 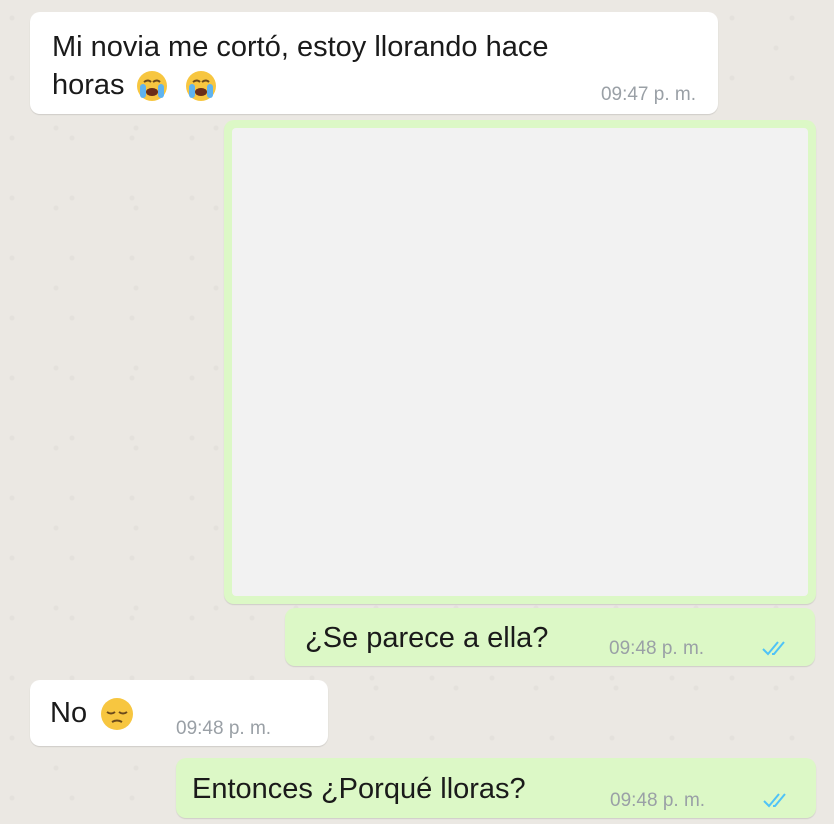 I want to click on outgoing-message-bubble: ¿Se parece a ella? 09:48 p. m., so click(x=550, y=637).